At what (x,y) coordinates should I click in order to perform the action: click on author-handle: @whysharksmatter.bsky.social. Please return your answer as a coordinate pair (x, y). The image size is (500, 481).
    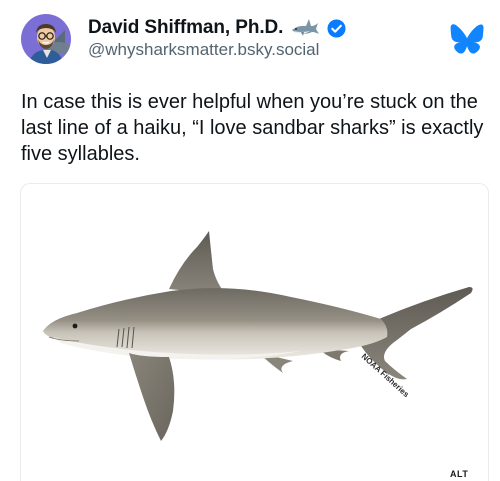
    Looking at the image, I should click on (203, 50).